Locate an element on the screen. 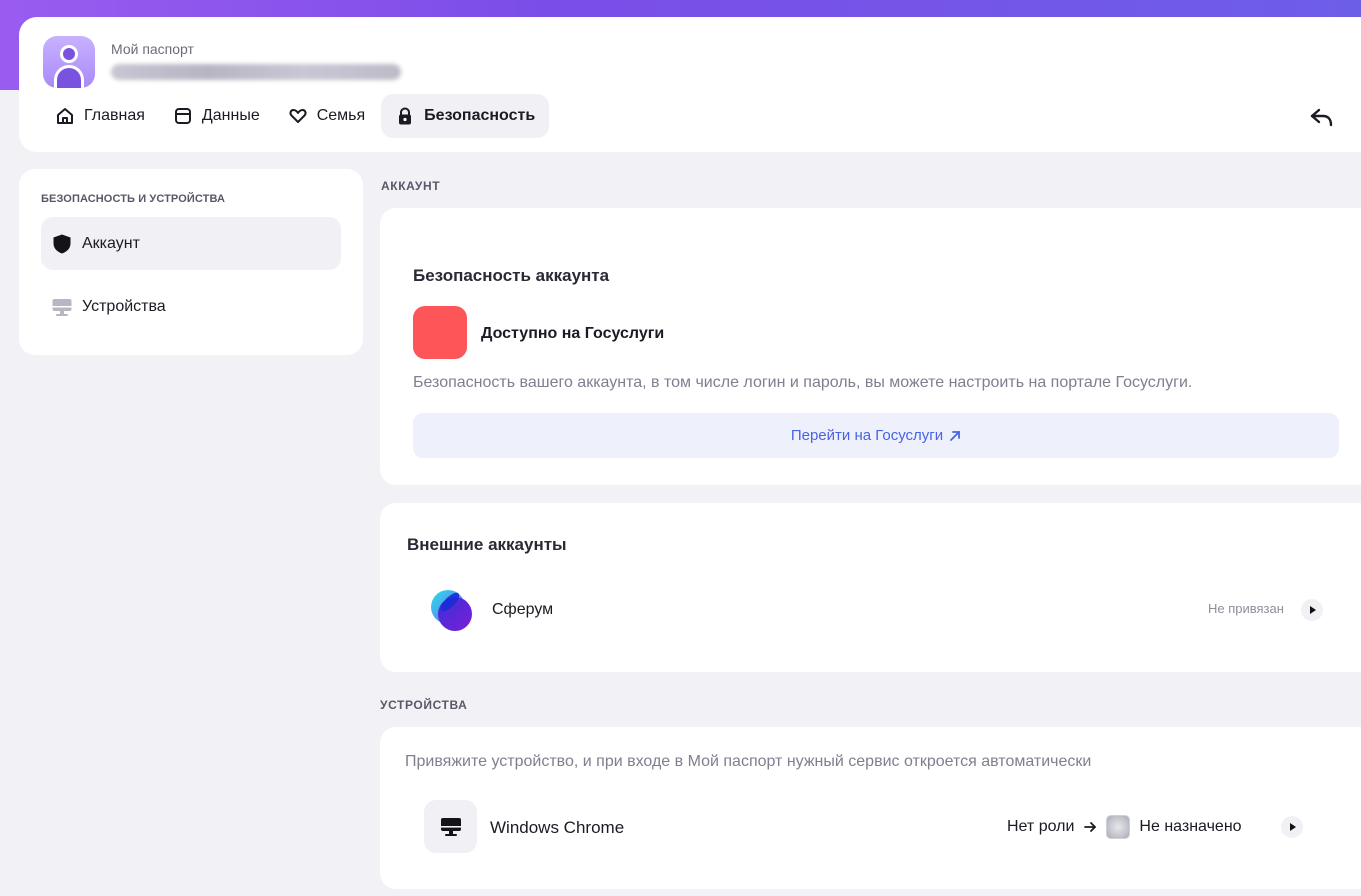  user-name-blurred is located at coordinates (256, 72).